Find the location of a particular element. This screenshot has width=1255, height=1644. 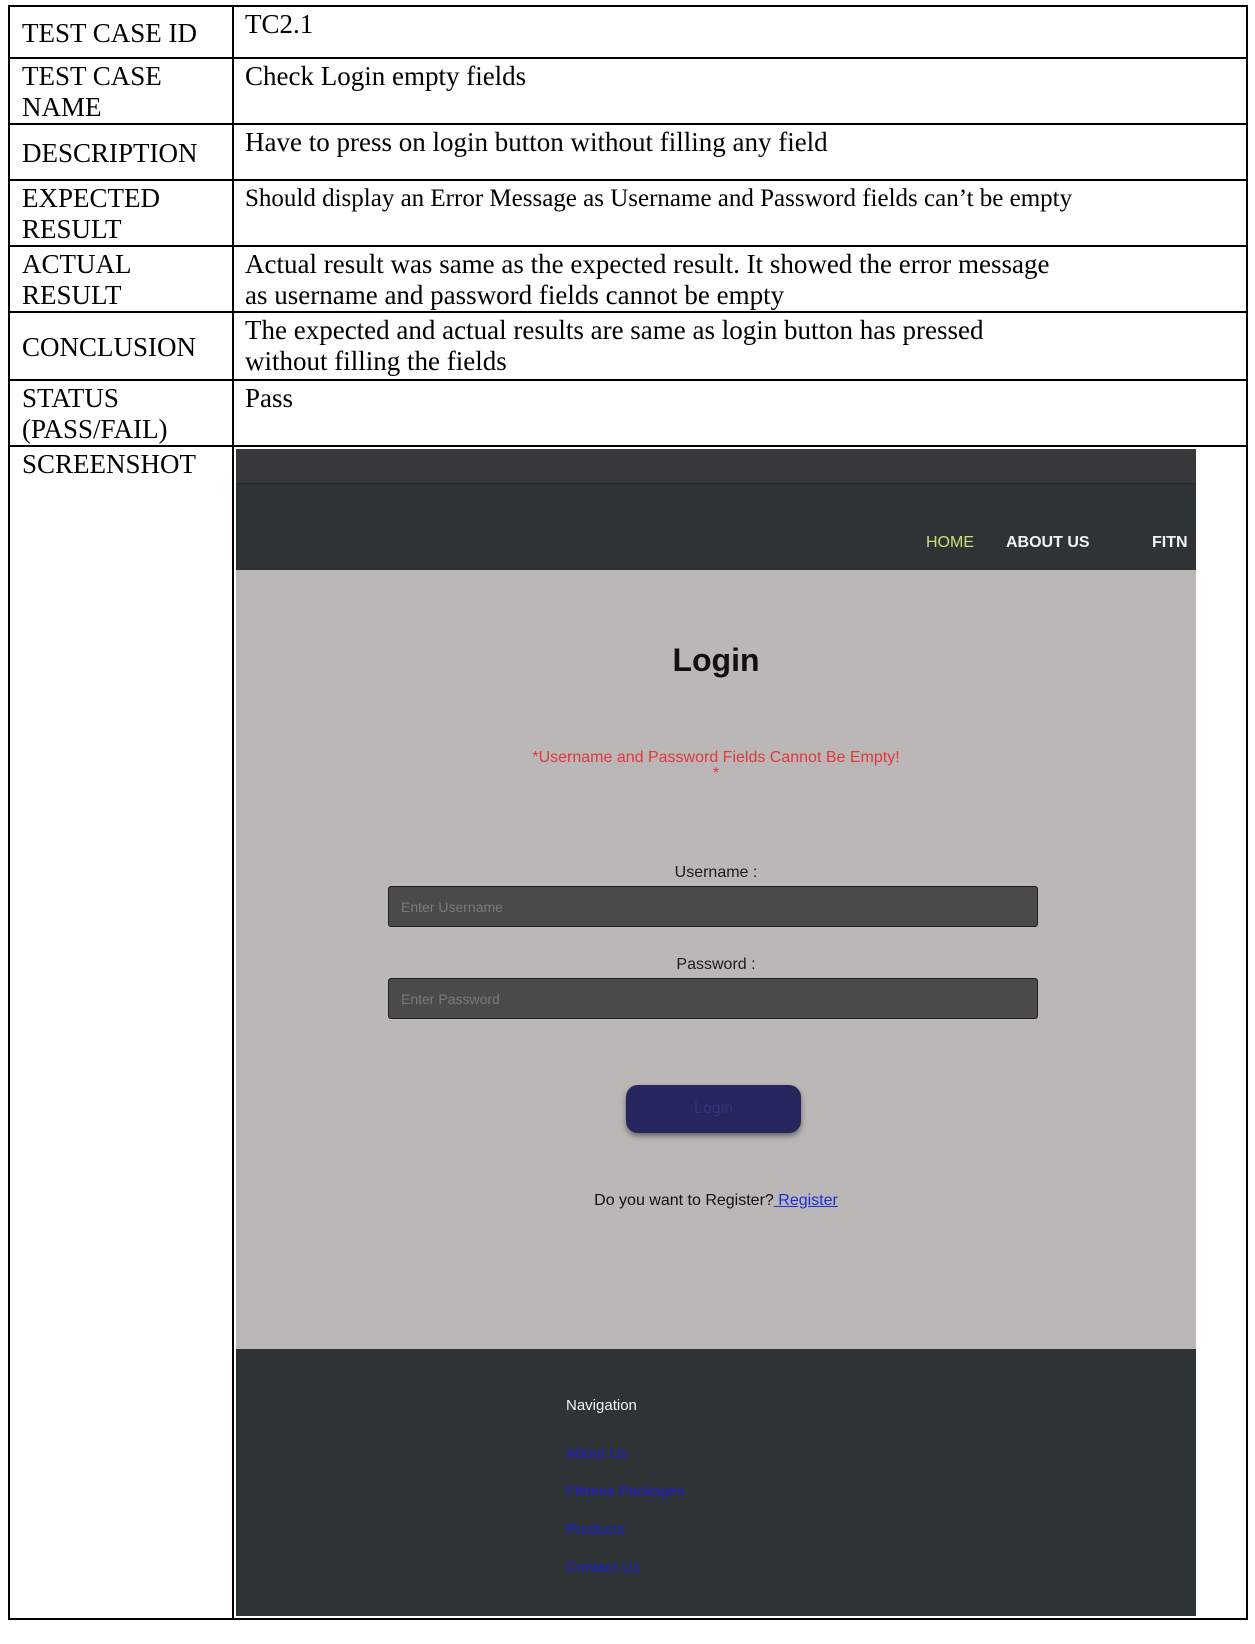

label-actual-result: ACTUAL RESULT is located at coordinates (121, 279).